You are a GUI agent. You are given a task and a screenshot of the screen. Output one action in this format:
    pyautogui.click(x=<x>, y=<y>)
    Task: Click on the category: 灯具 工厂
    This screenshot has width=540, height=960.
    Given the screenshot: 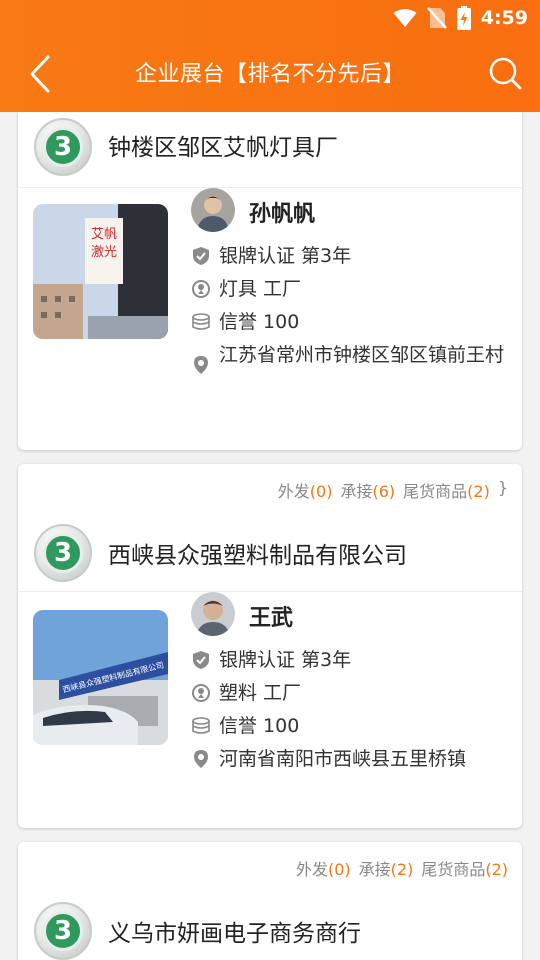 What is the action you would take?
    pyautogui.click(x=246, y=289)
    